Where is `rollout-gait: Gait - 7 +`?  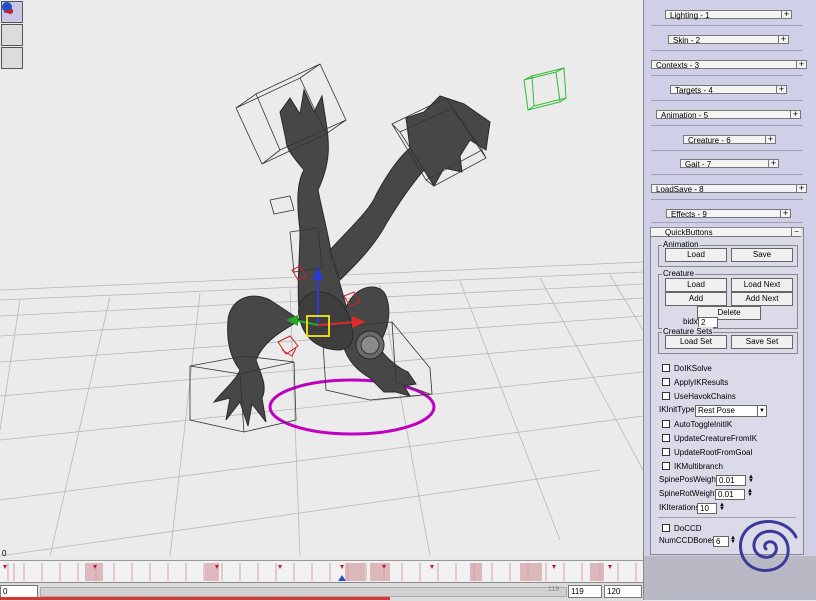
rollout-gait: Gait - 7 + is located at coordinates (729, 164).